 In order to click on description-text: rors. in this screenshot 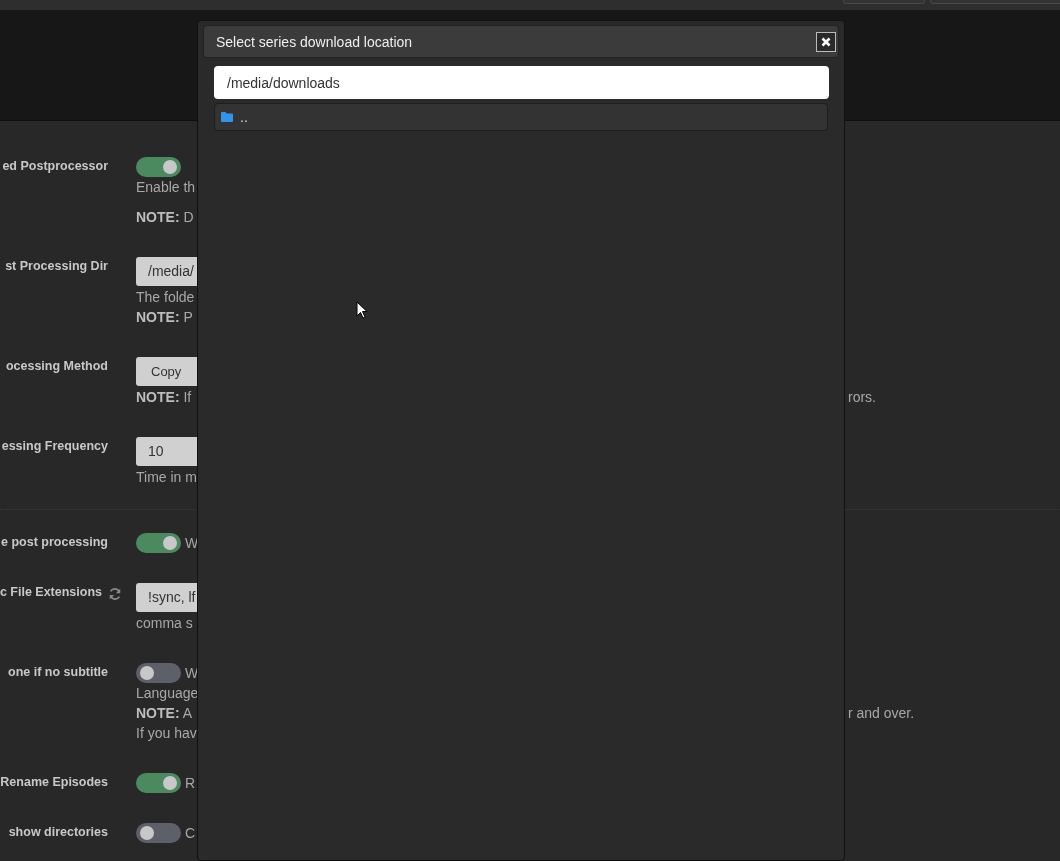, I will do `click(862, 397)`.